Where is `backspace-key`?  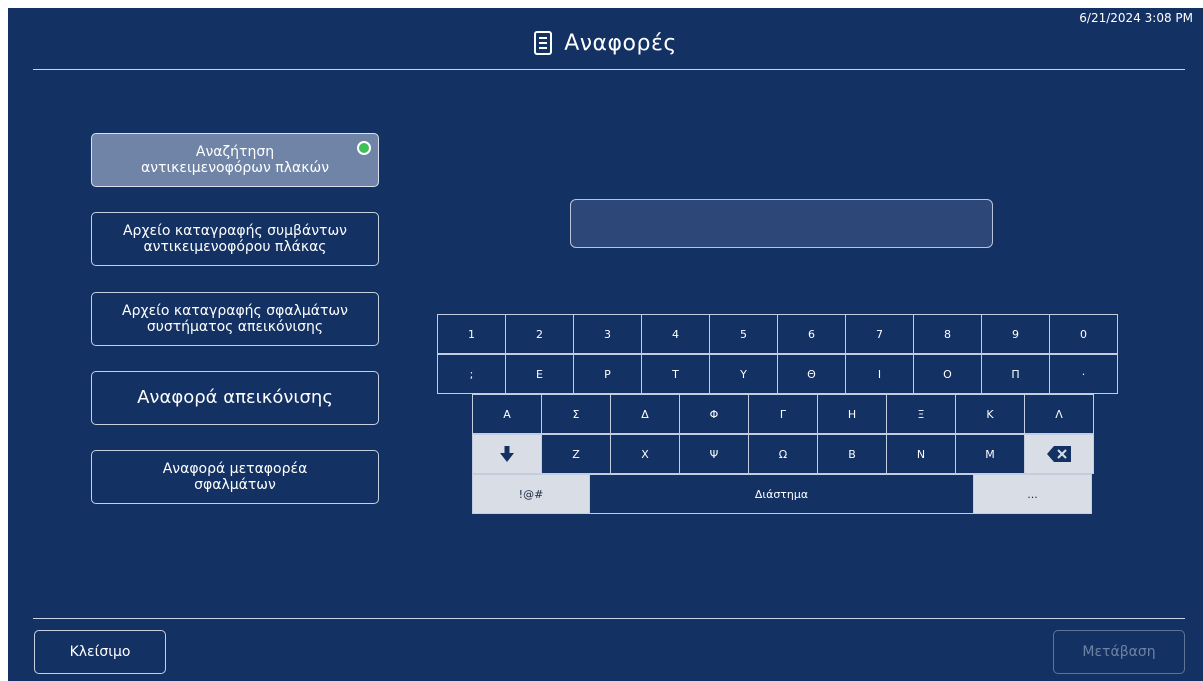
backspace-key is located at coordinates (1059, 454).